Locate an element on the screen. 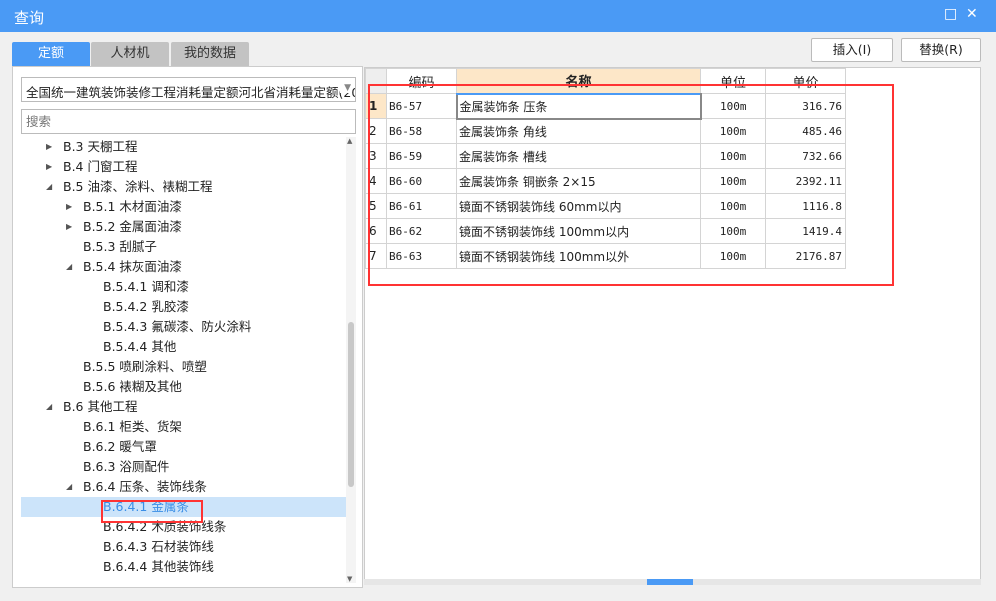  tree-item: ◢ B.6 其他工程 is located at coordinates (183, 407).